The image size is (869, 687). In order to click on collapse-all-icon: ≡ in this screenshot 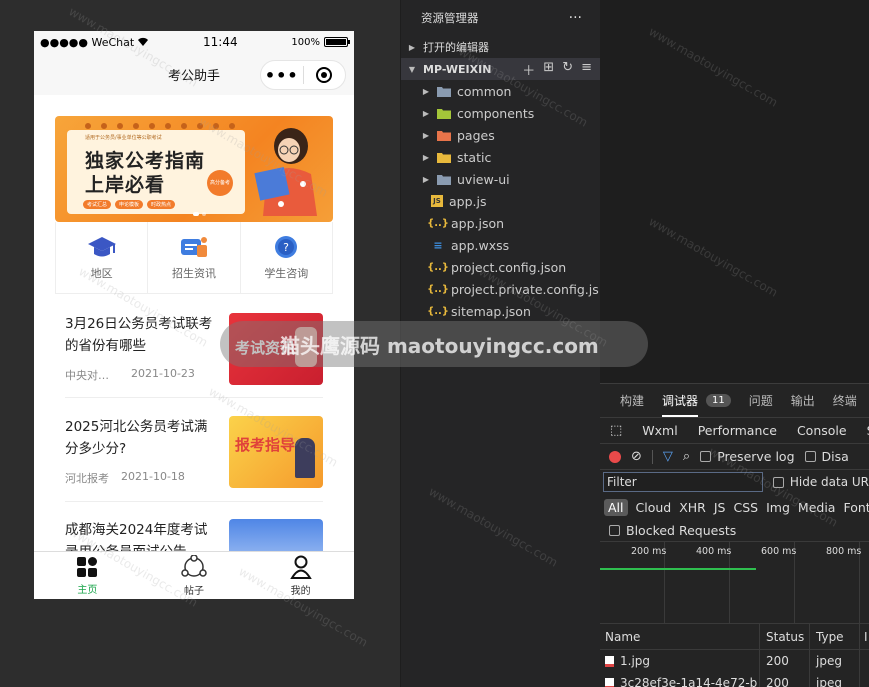, I will do `click(586, 69)`.